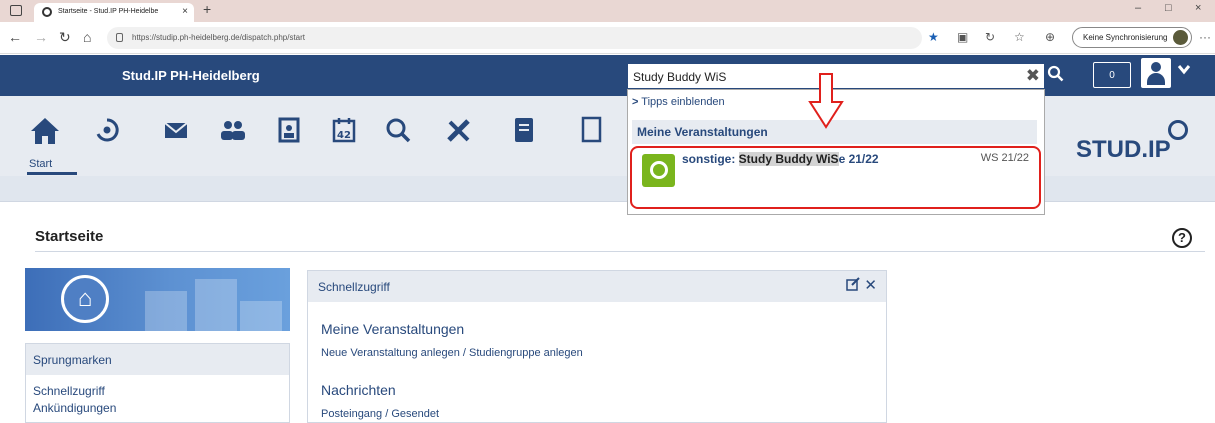  I want to click on home-icon: ⌂, so click(85, 299).